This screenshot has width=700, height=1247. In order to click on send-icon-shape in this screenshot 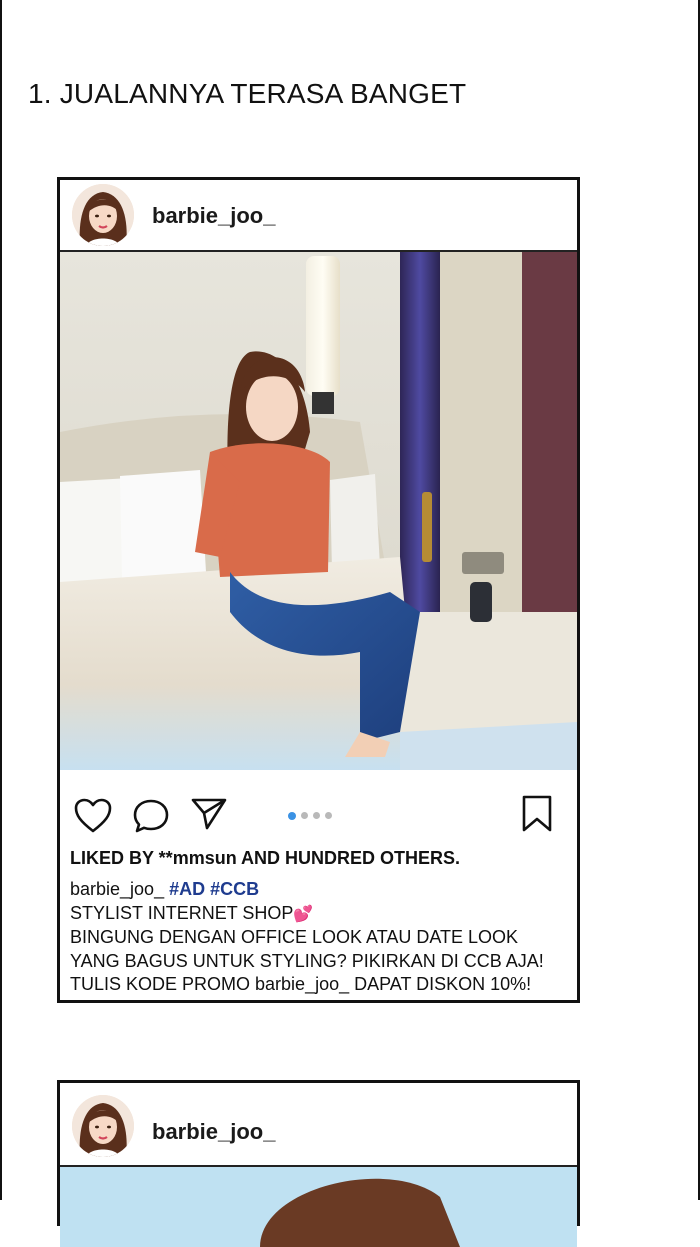, I will do `click(209, 814)`.